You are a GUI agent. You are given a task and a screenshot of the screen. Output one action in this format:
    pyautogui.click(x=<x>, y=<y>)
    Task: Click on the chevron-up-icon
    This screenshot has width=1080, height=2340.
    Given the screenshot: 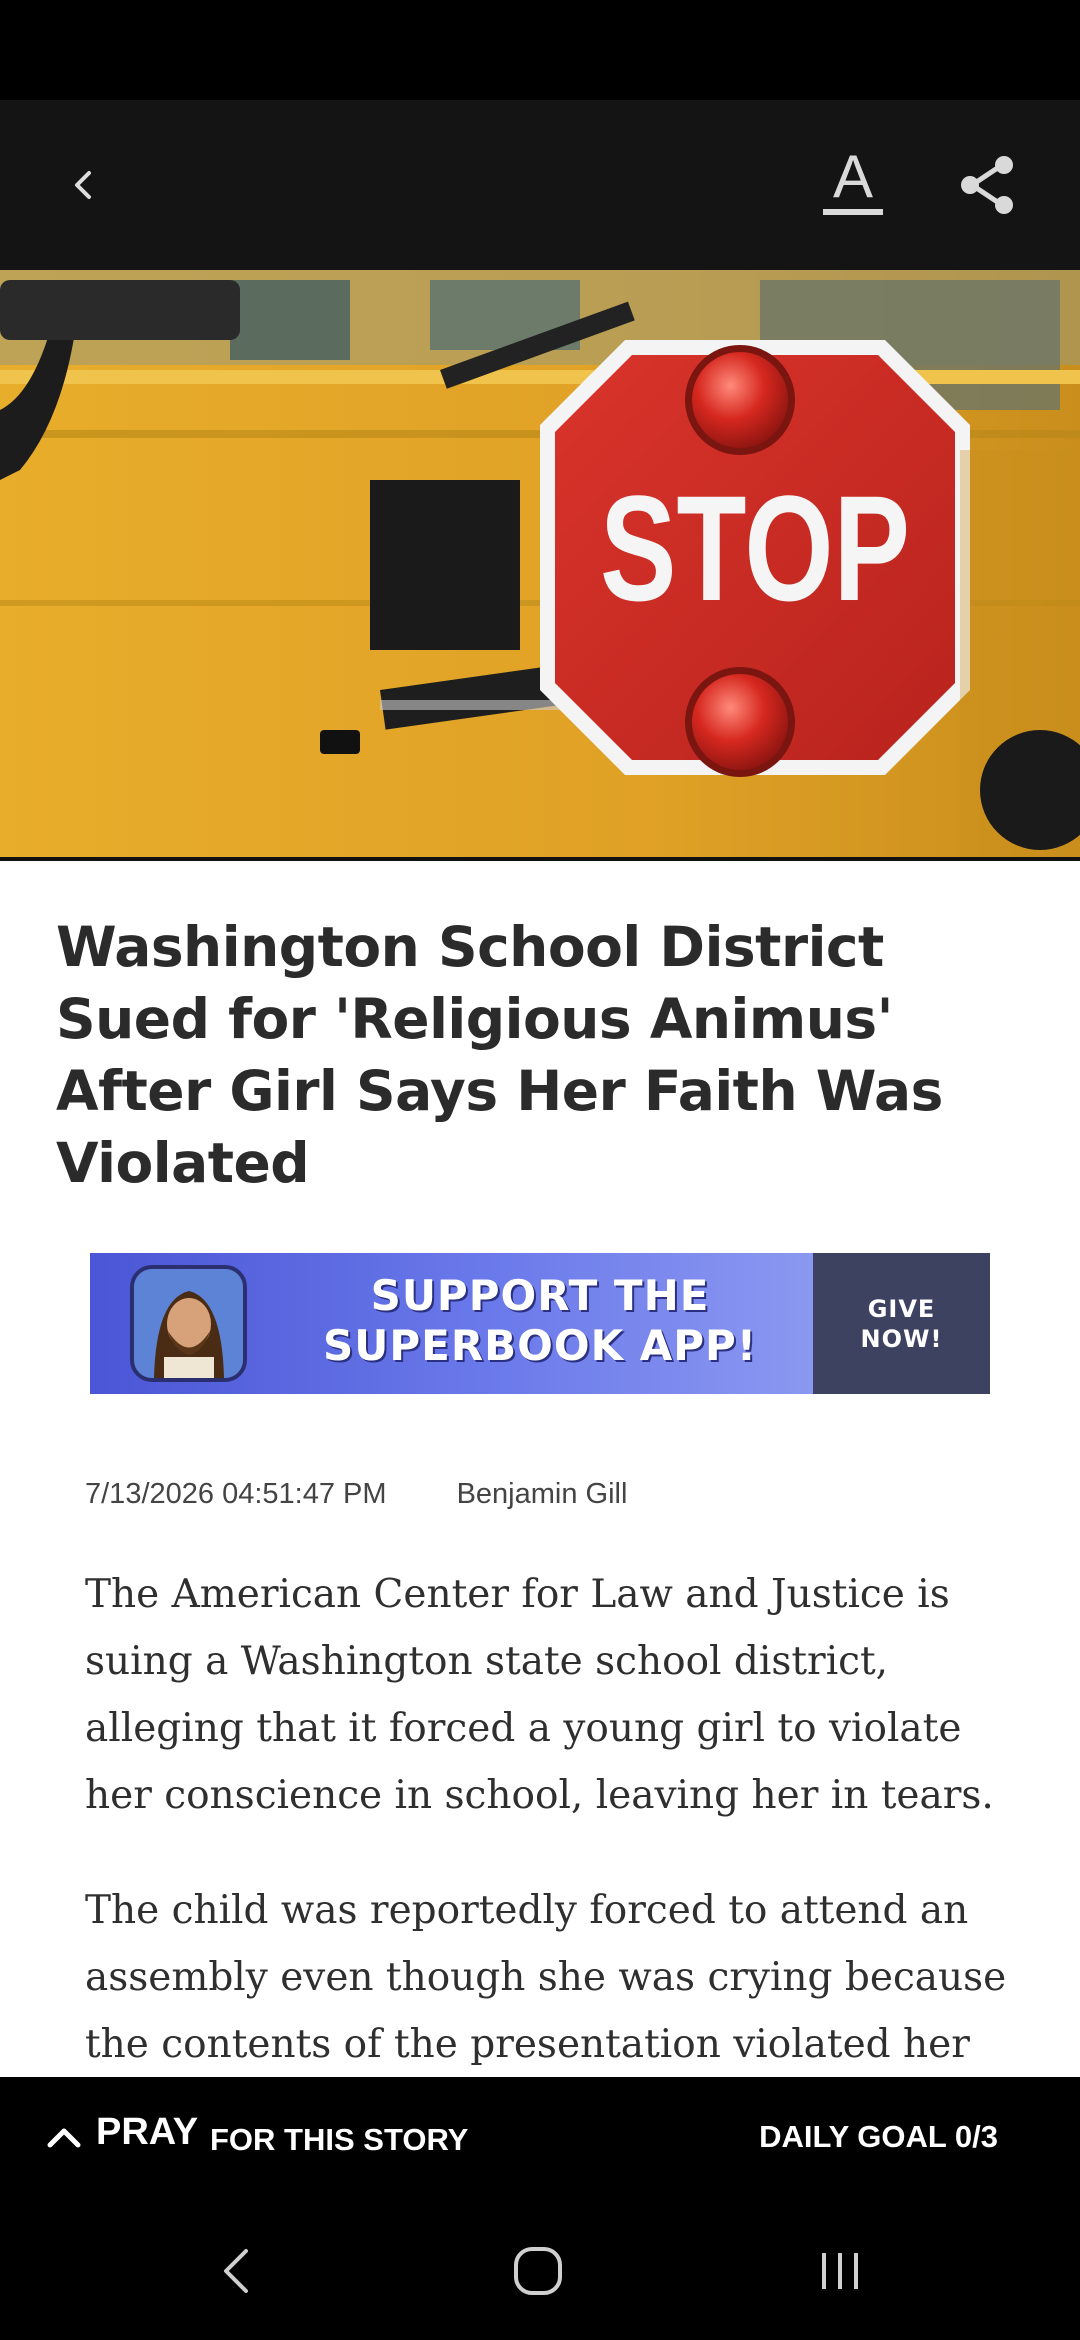 What is the action you would take?
    pyautogui.click(x=64, y=2138)
    